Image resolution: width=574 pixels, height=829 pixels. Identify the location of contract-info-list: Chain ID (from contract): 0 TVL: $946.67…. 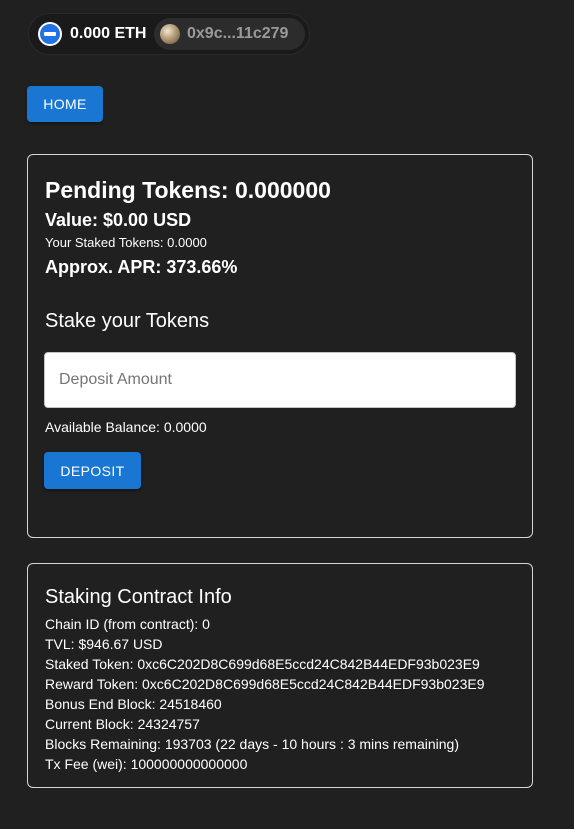
(264, 694).